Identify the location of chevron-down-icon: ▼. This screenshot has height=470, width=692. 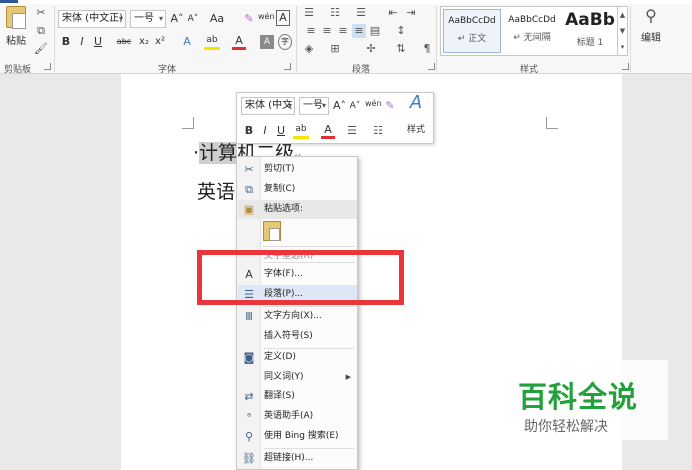
(622, 31).